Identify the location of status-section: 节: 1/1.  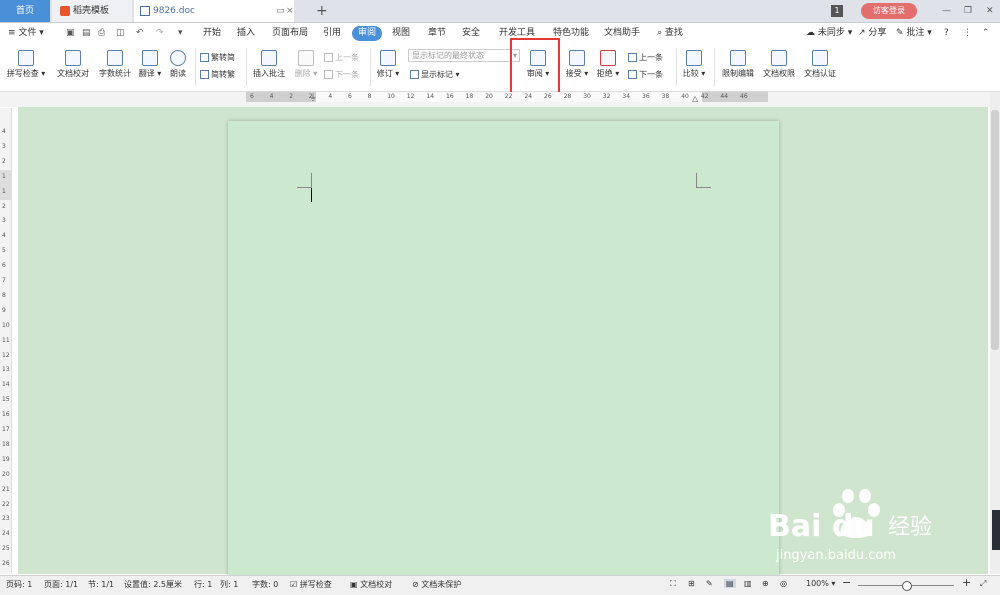
(101, 584).